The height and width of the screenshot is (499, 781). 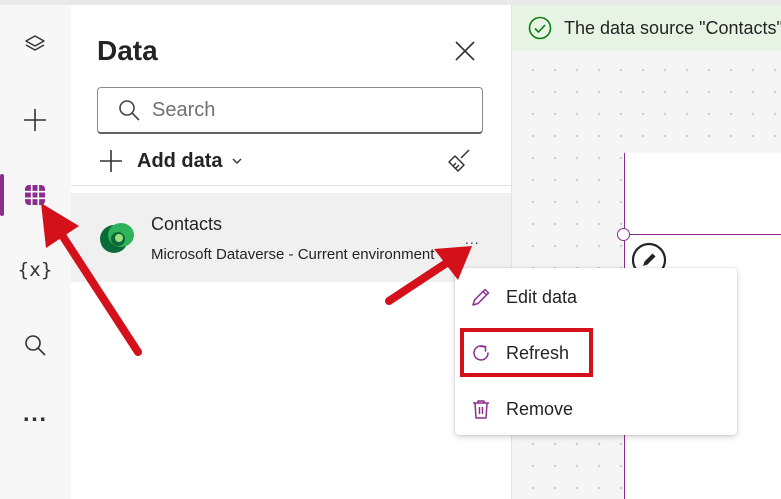 I want to click on data-button, so click(x=35, y=195).